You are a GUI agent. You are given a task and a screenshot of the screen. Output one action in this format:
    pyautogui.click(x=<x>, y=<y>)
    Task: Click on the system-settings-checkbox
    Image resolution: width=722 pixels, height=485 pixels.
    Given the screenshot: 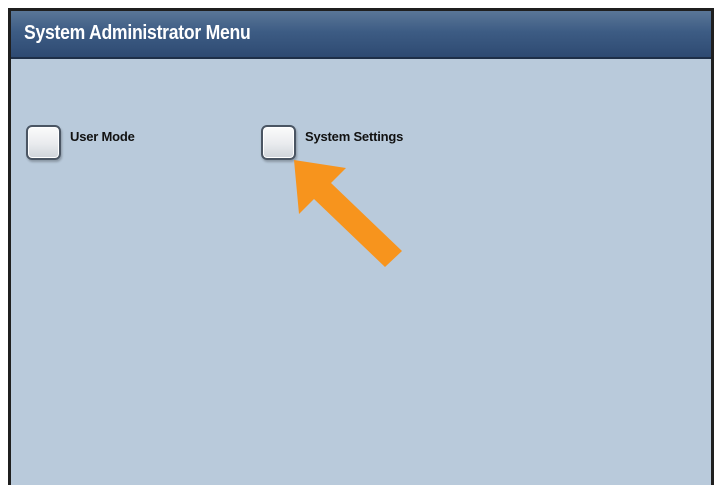 What is the action you would take?
    pyautogui.click(x=278, y=142)
    